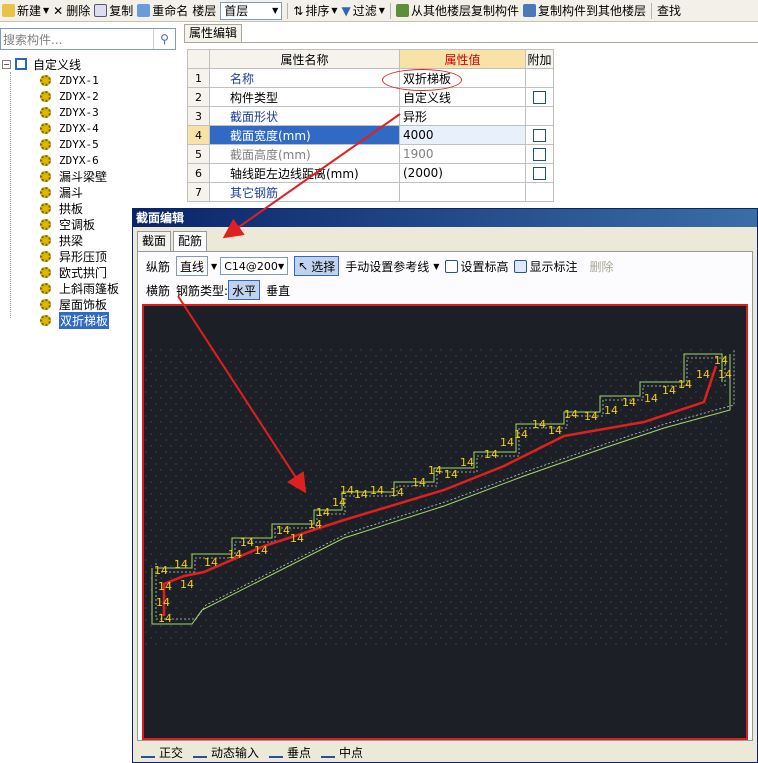 The image size is (758, 763). What do you see at coordinates (462, 154) in the screenshot?
I see `property-value: 1900` at bounding box center [462, 154].